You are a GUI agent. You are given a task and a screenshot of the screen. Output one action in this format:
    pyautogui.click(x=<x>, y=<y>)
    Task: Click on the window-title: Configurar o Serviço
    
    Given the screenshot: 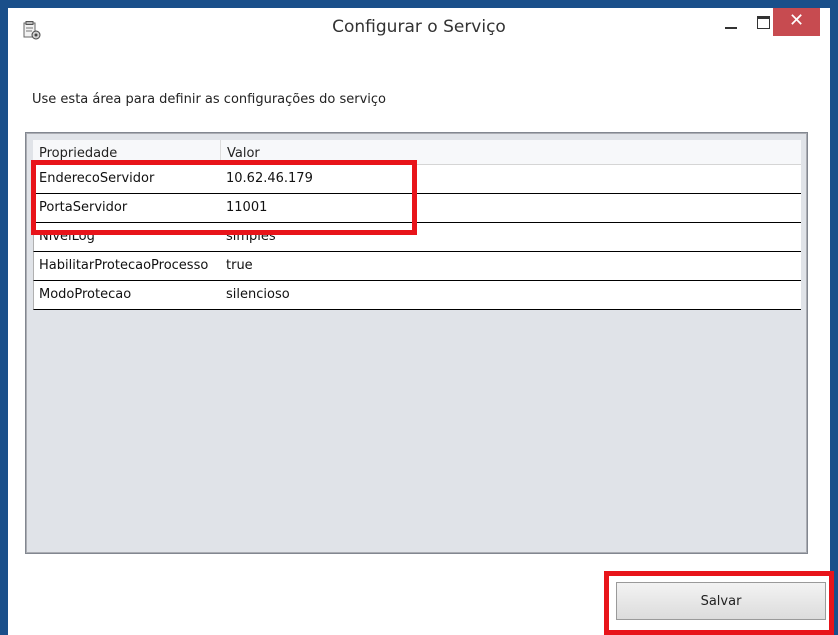 What is the action you would take?
    pyautogui.click(x=419, y=27)
    